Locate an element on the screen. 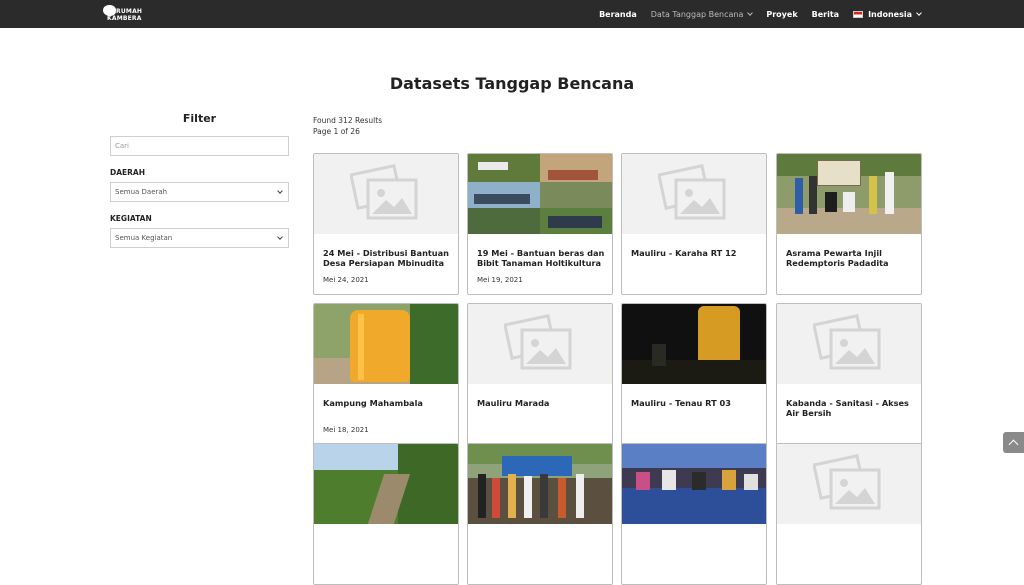 The width and height of the screenshot is (1024, 585). results-meta: Found 312 Results Page 1 of 26 is located at coordinates (347, 126).